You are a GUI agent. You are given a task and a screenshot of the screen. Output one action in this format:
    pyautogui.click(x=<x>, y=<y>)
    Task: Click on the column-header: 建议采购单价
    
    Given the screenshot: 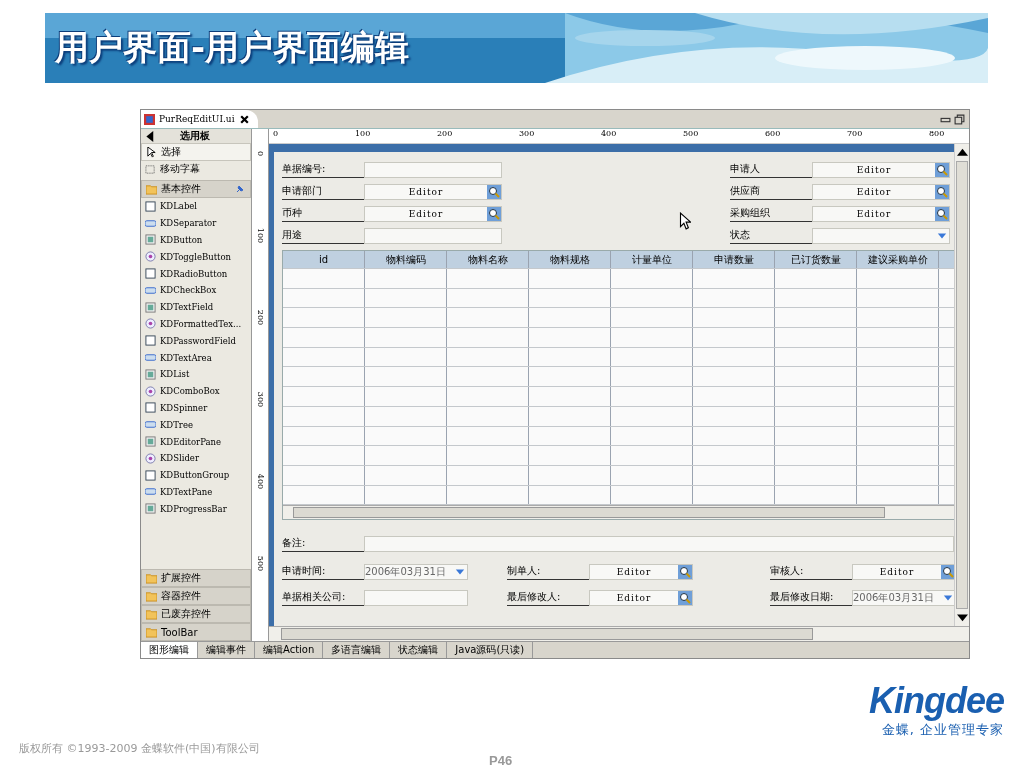 What is the action you would take?
    pyautogui.click(x=898, y=259)
    